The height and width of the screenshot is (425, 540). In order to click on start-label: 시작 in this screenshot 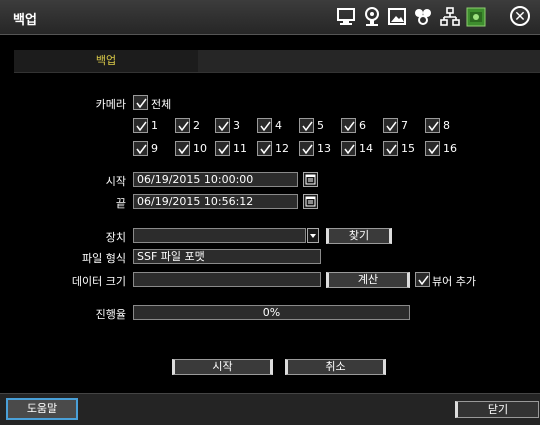, I will do `click(115, 181)`.